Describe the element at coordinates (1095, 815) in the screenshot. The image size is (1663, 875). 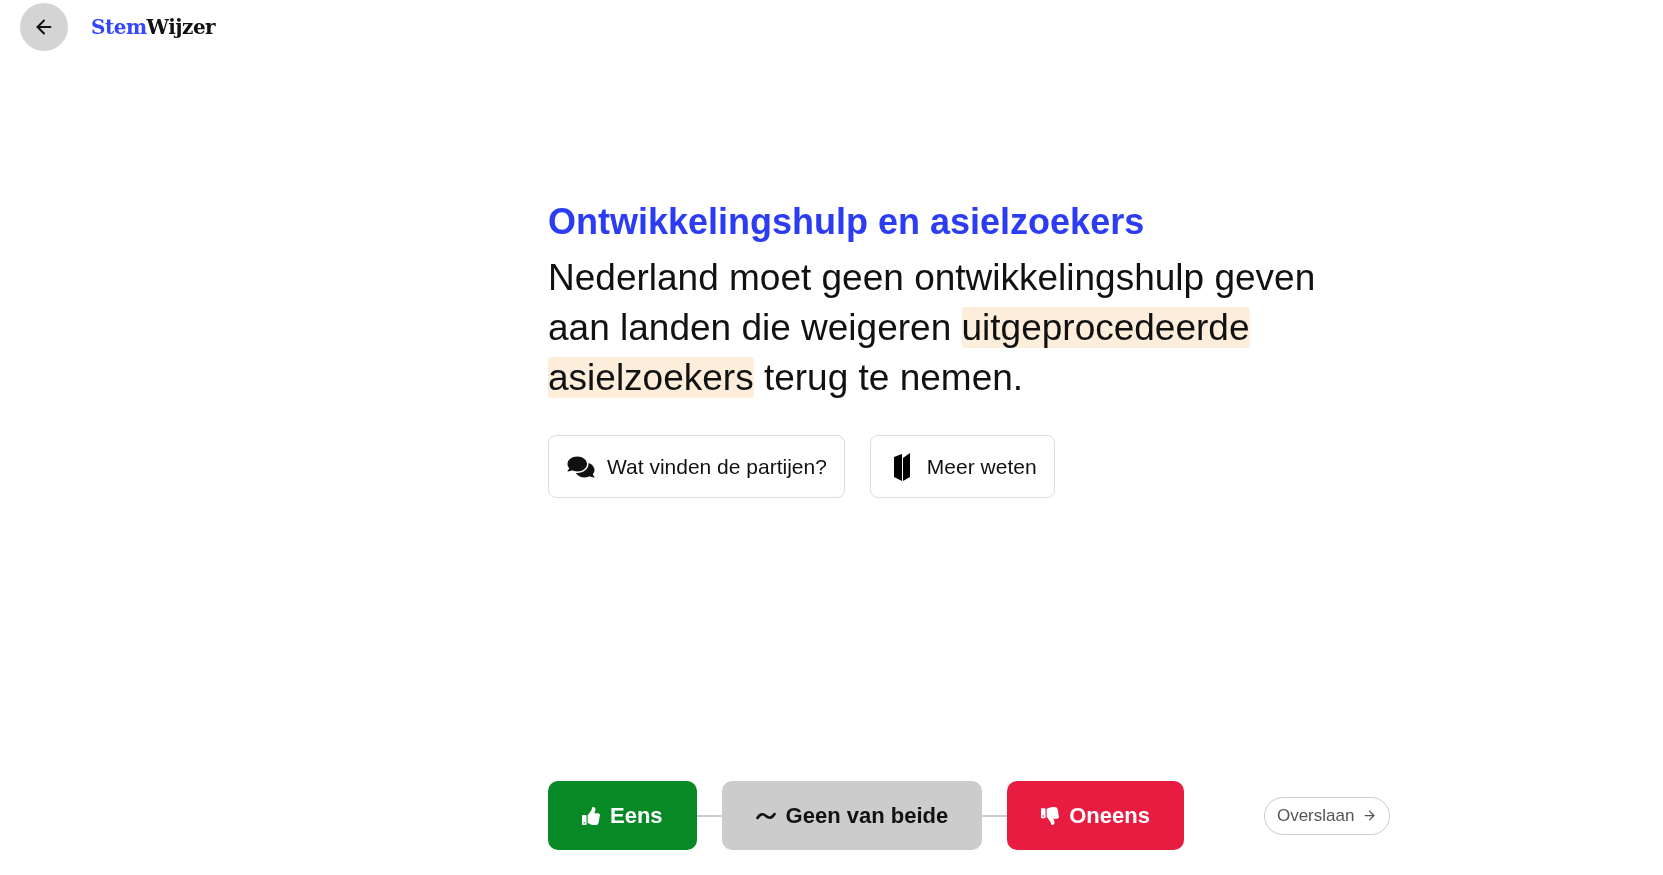
I see `answer-button: Oneens` at that location.